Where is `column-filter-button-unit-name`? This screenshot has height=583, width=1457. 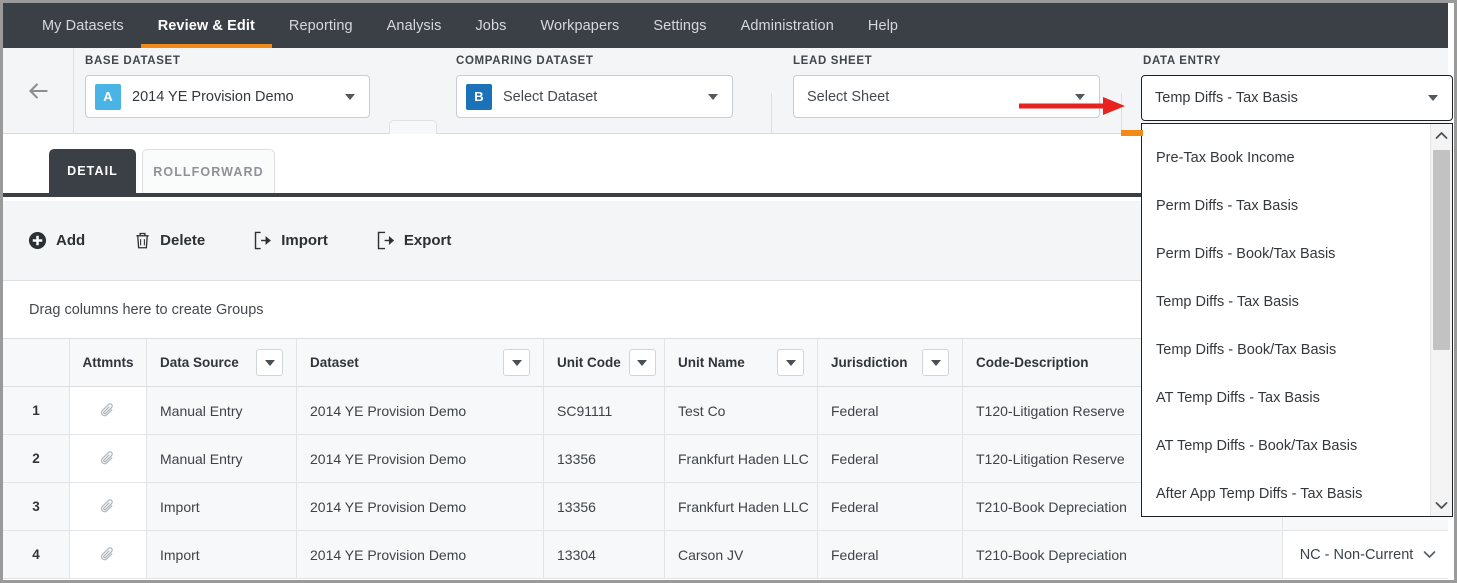
column-filter-button-unit-name is located at coordinates (790, 362).